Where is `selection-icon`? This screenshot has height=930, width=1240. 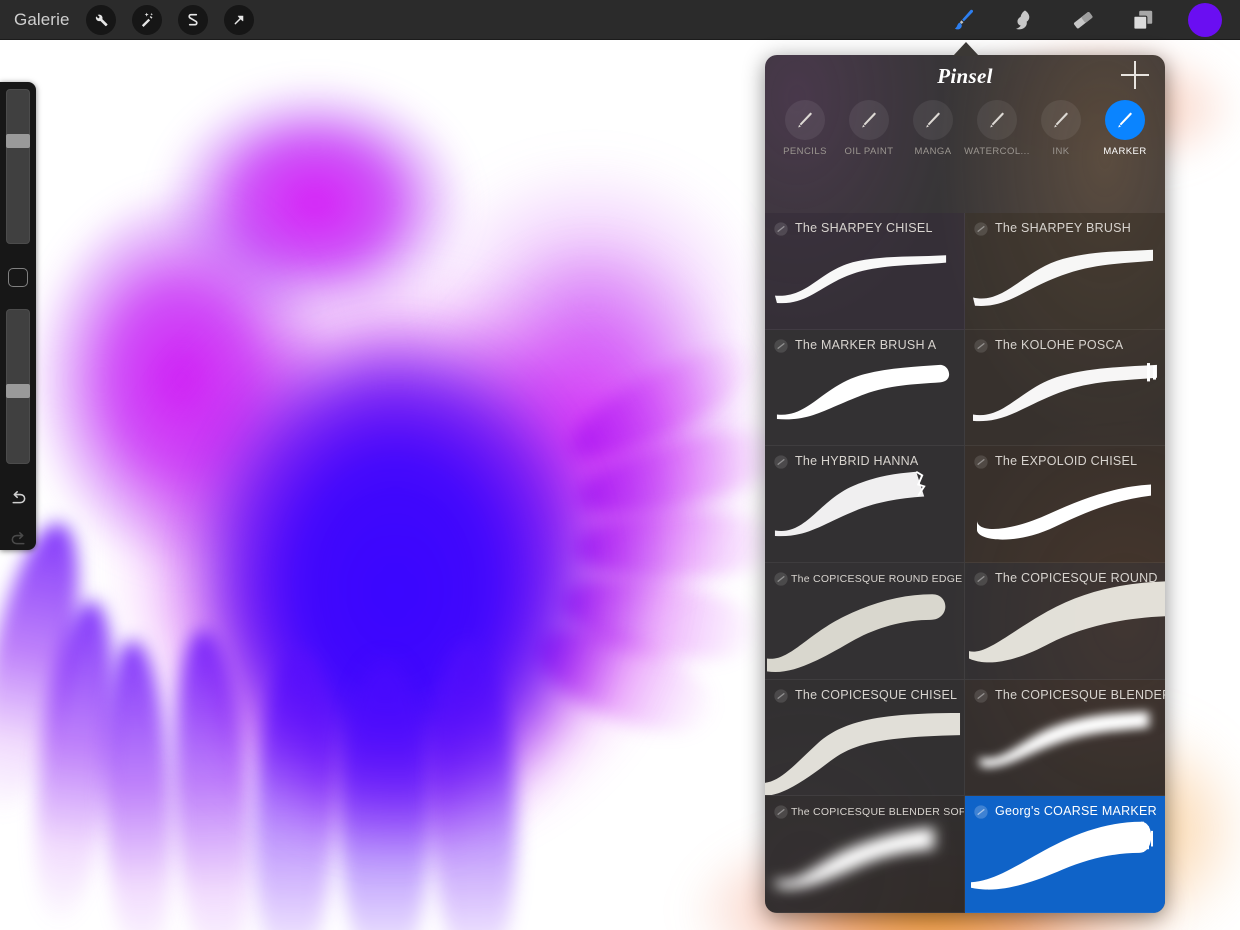 selection-icon is located at coordinates (192, 19).